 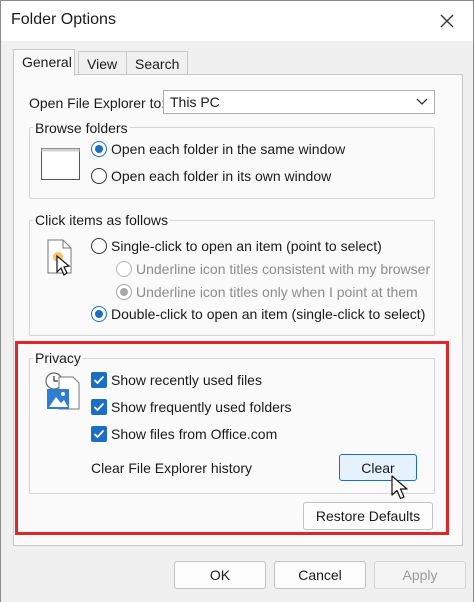 What do you see at coordinates (99, 314) in the screenshot?
I see `double-click-radio` at bounding box center [99, 314].